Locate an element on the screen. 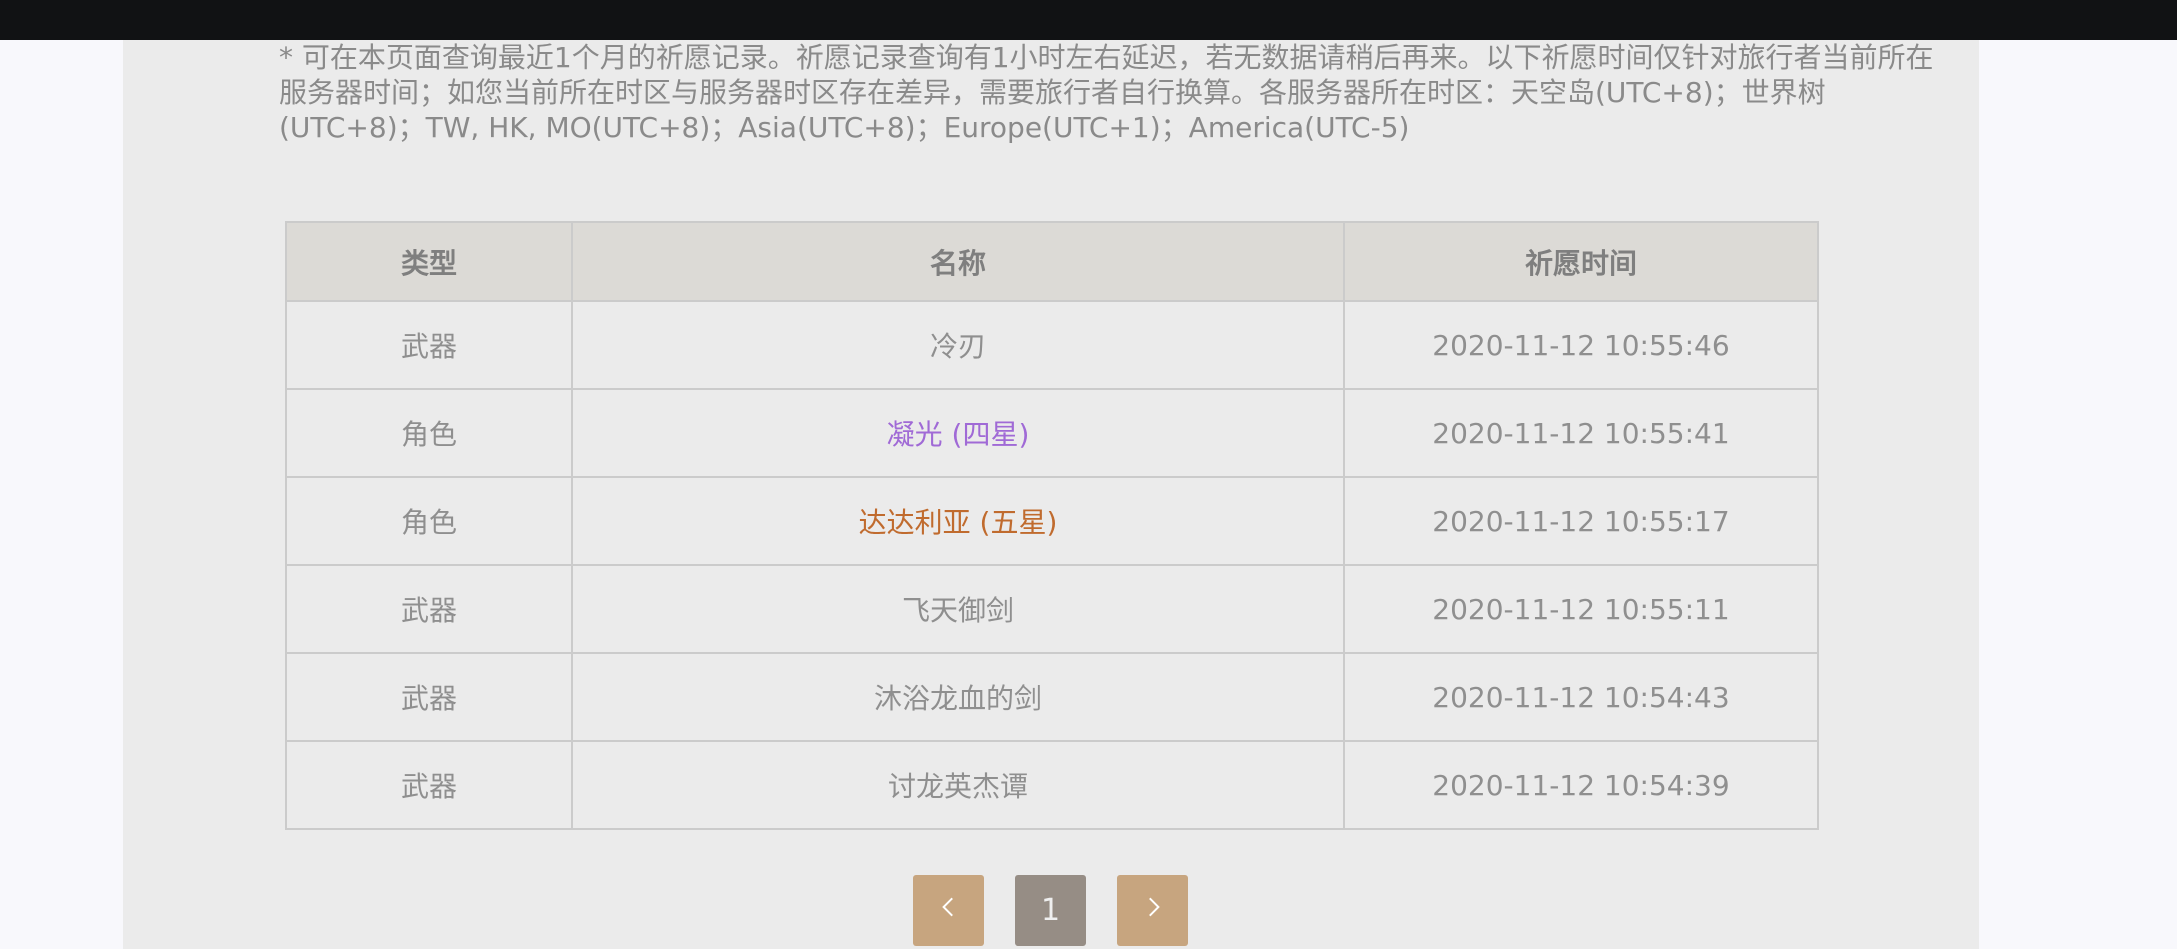 The height and width of the screenshot is (949, 2177). prev-page-button is located at coordinates (948, 910).